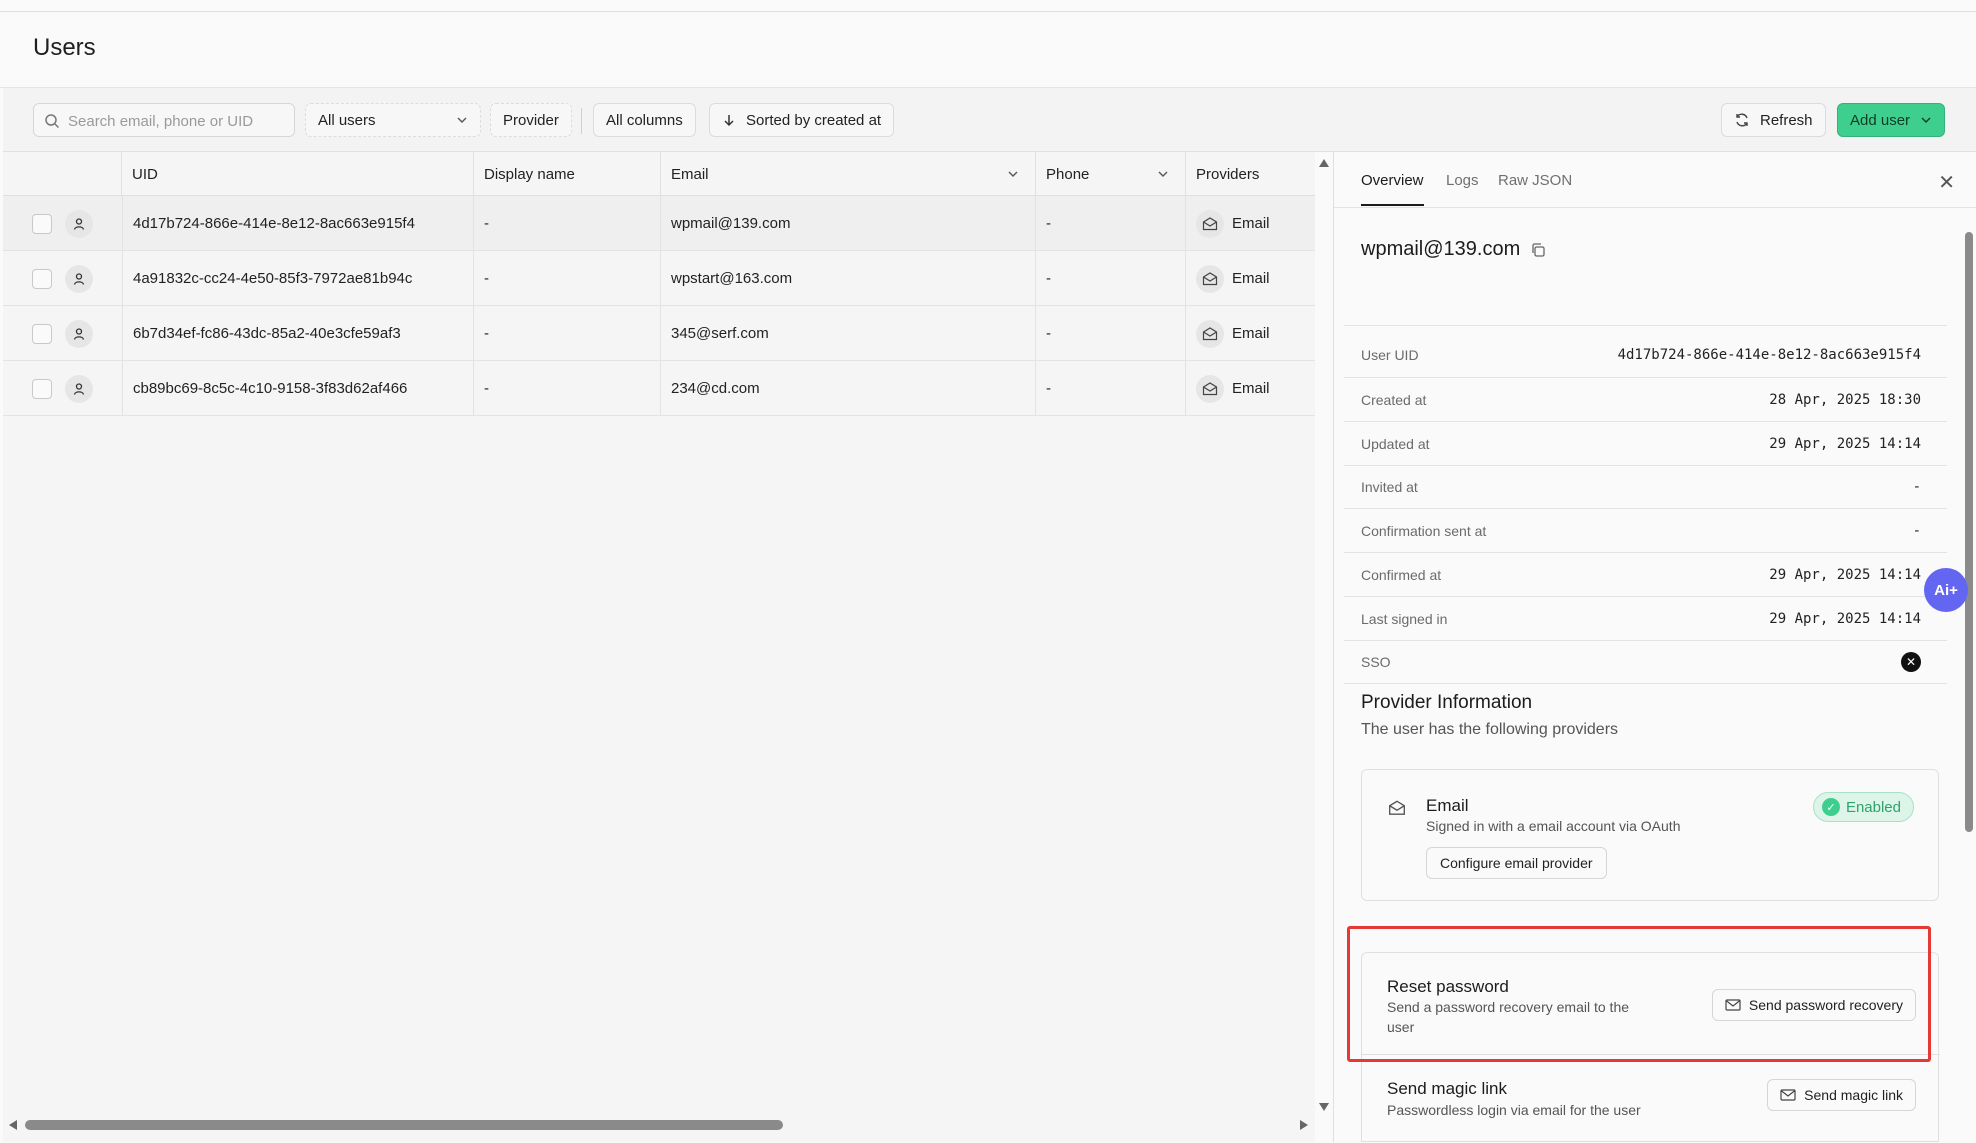 The image size is (1976, 1143). What do you see at coordinates (1891, 120) in the screenshot?
I see `add-user-button: Add user` at bounding box center [1891, 120].